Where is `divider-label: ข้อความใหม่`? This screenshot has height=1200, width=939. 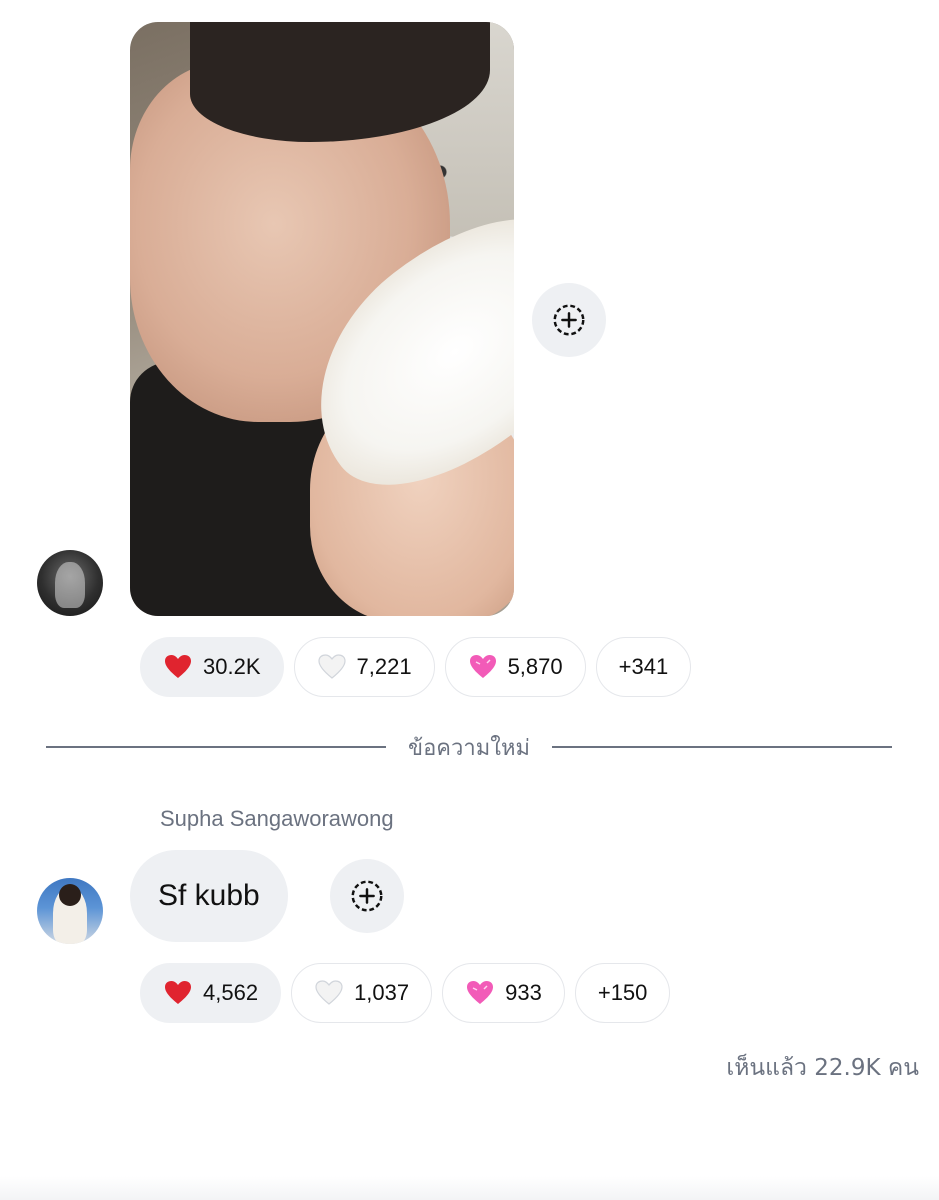 divider-label: ข้อความใหม่ is located at coordinates (469, 748).